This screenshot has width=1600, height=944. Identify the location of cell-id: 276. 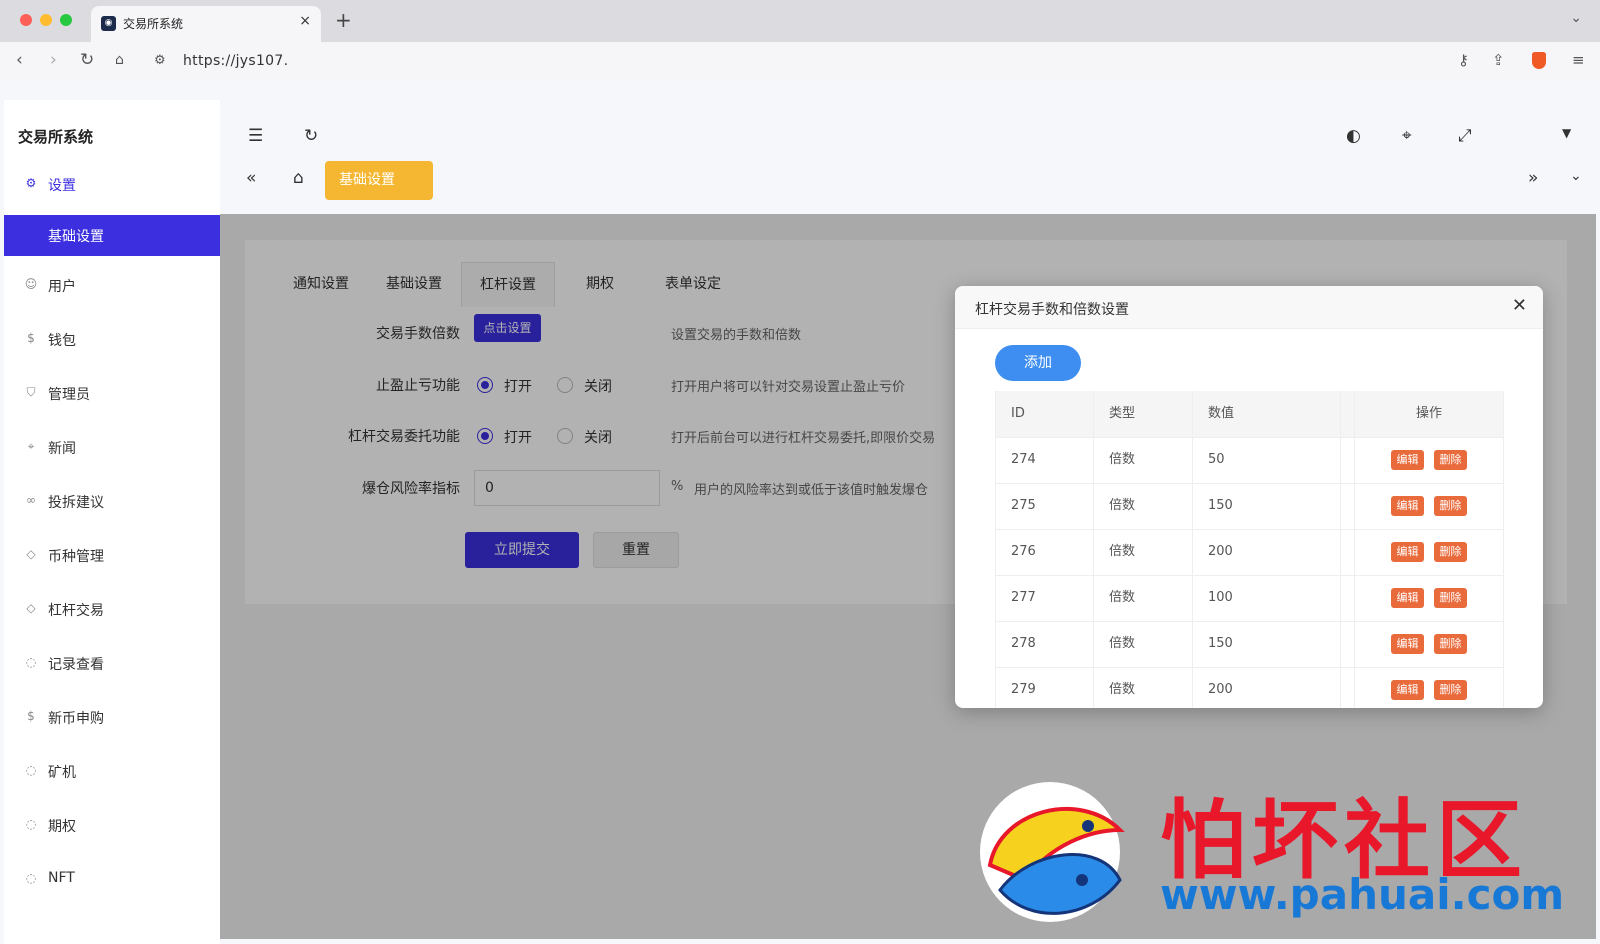
(1044, 552).